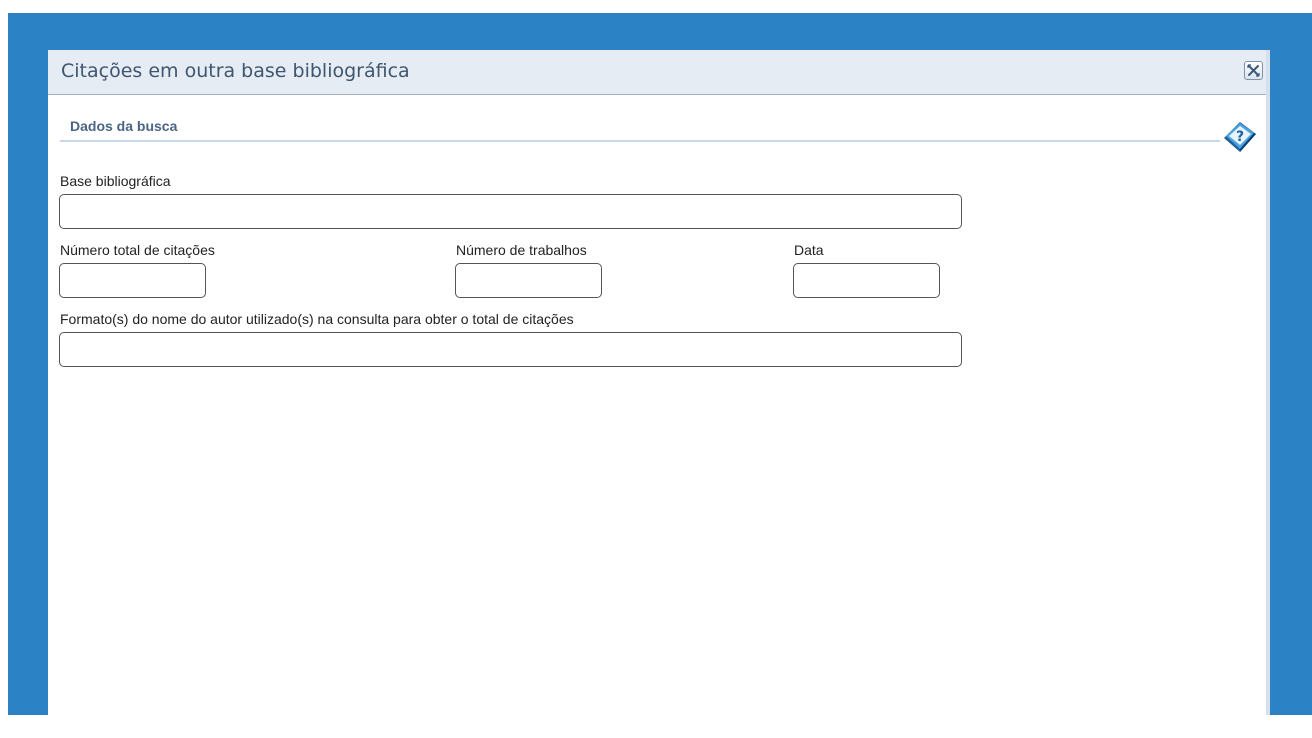 The height and width of the screenshot is (738, 1312). I want to click on date-label: Data, so click(809, 250).